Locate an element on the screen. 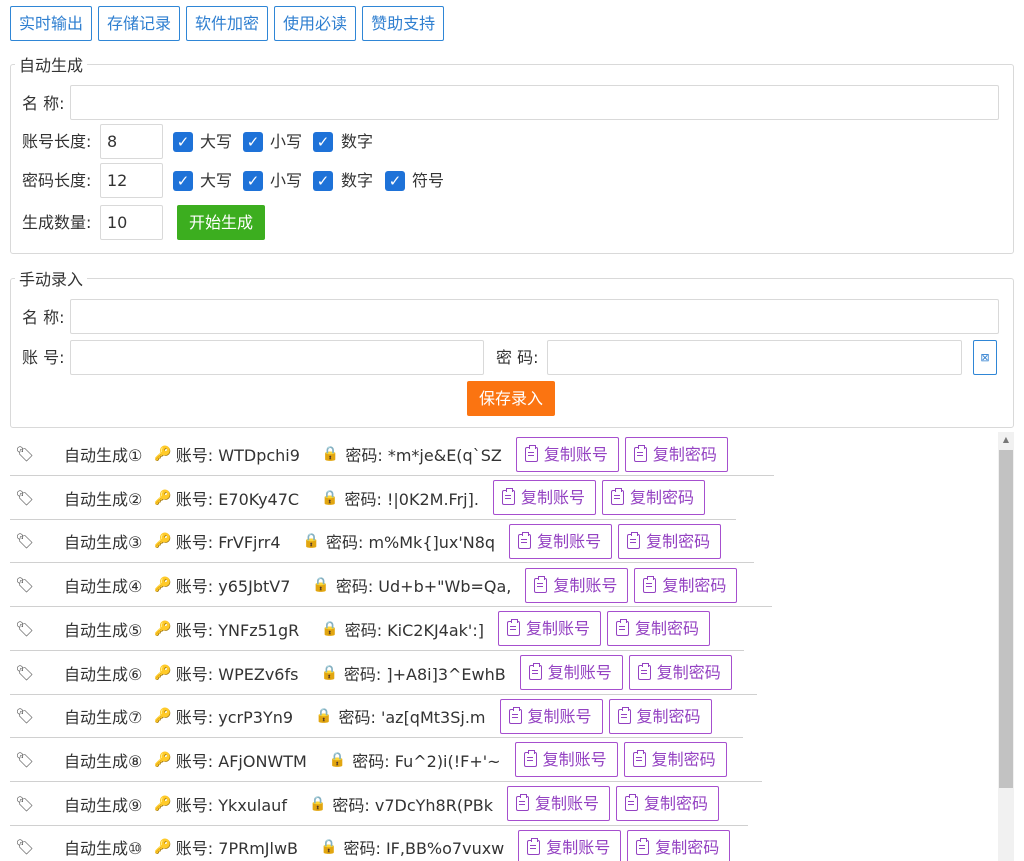  top-nav: 实时输出 存储记录 软件加密 使用必读 赞助支持 is located at coordinates (227, 23).